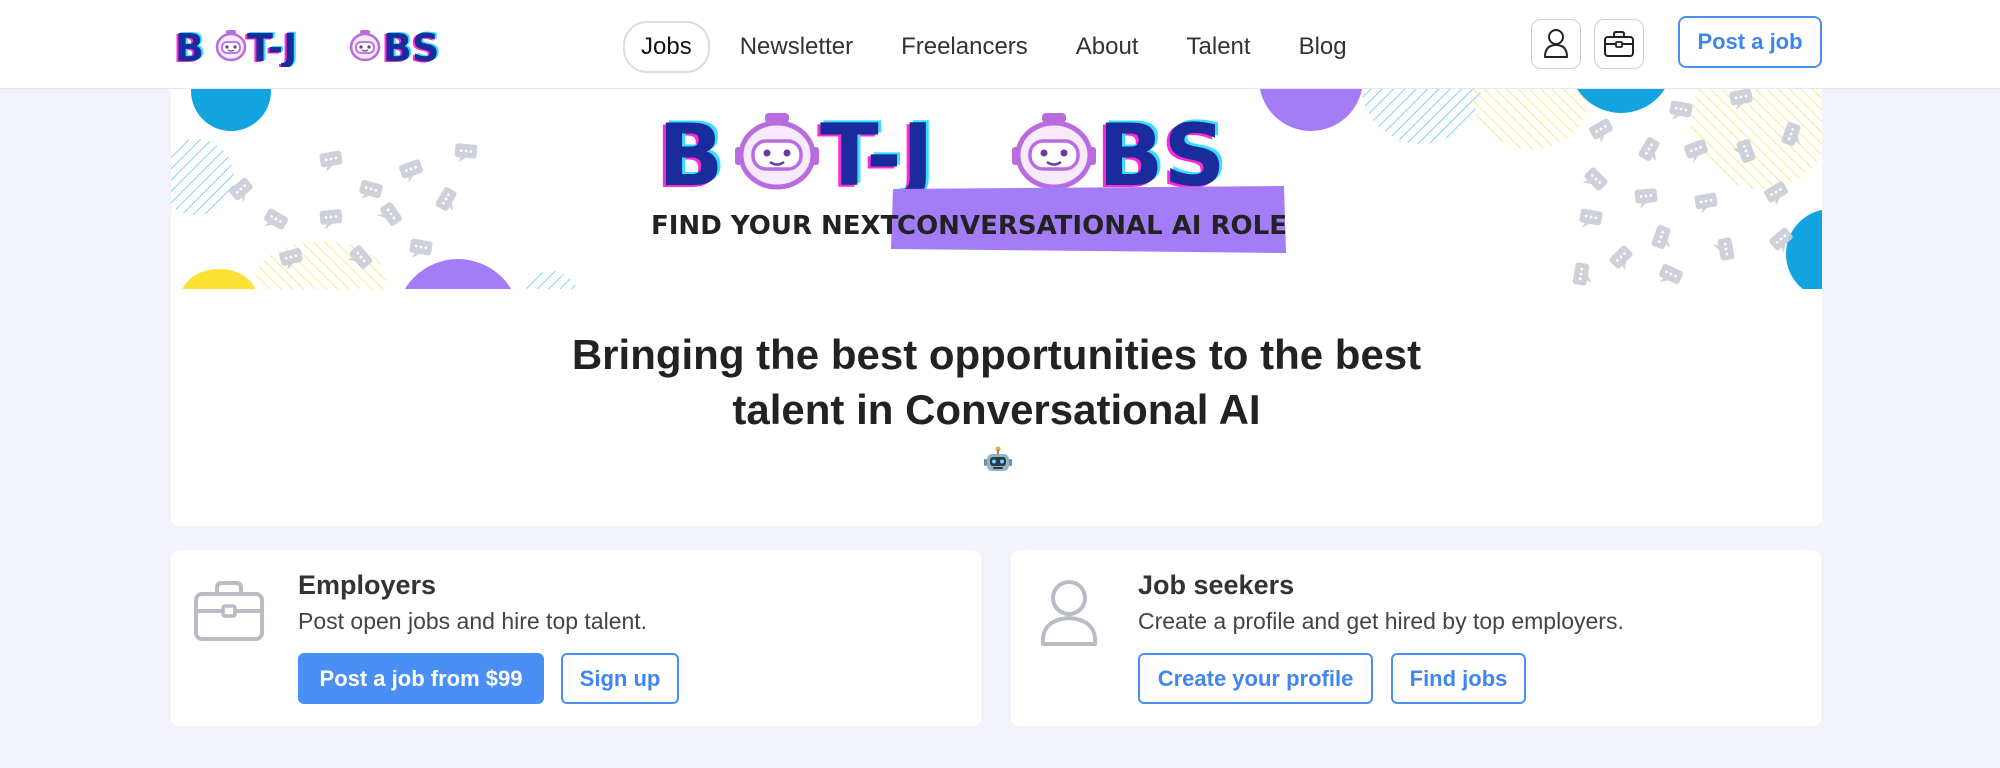  Describe the element at coordinates (411, 47) in the screenshot. I see `svg-text: BS` at that location.